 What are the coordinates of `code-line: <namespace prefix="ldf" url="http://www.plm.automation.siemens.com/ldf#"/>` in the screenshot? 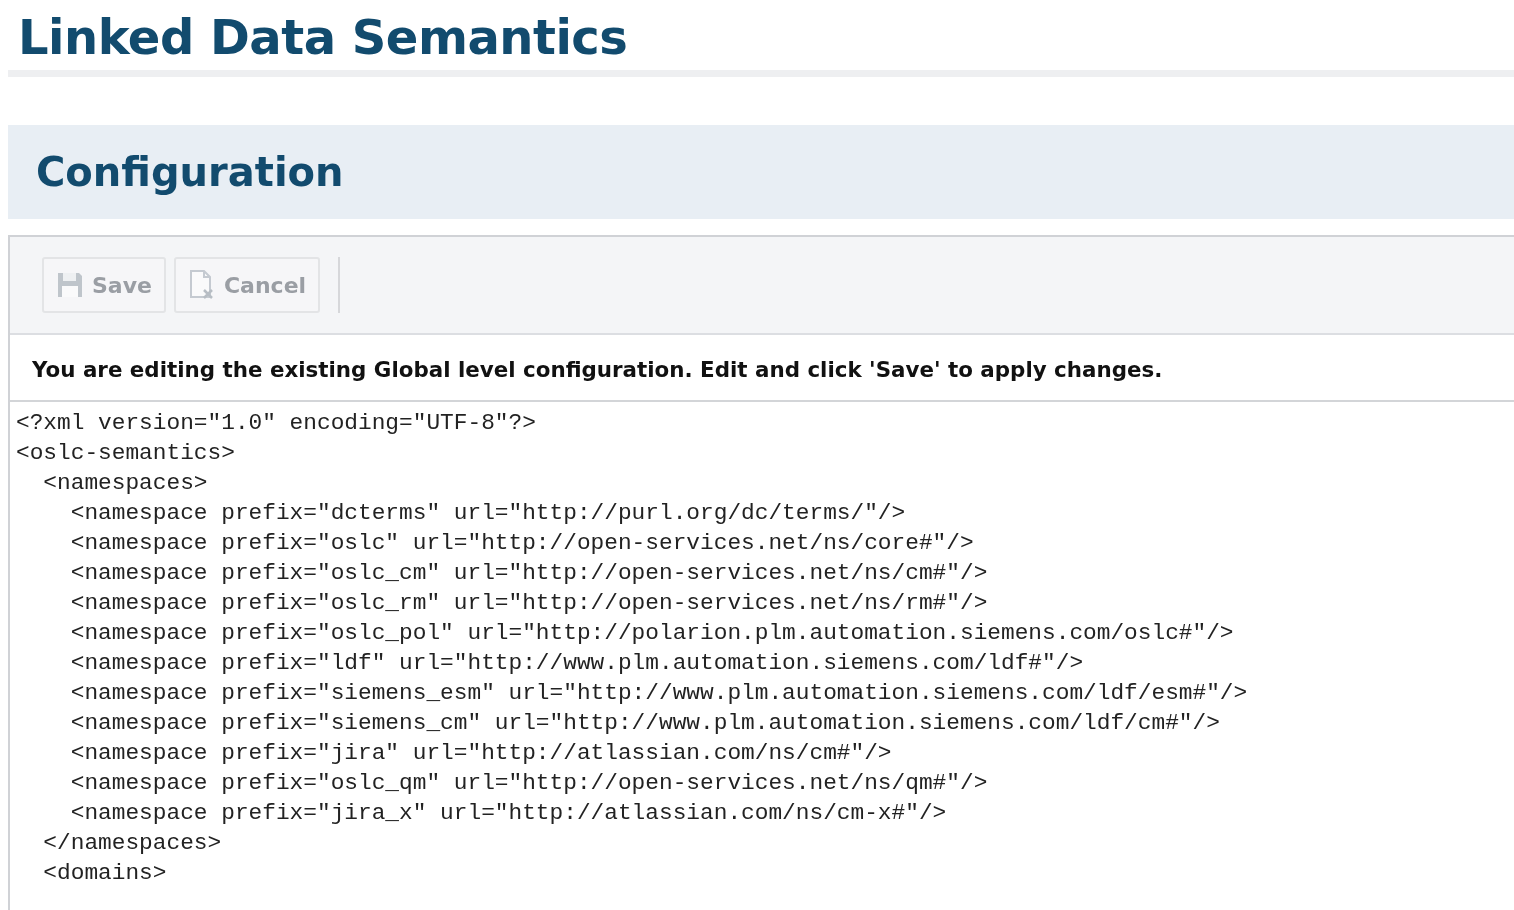 It's located at (576, 664).